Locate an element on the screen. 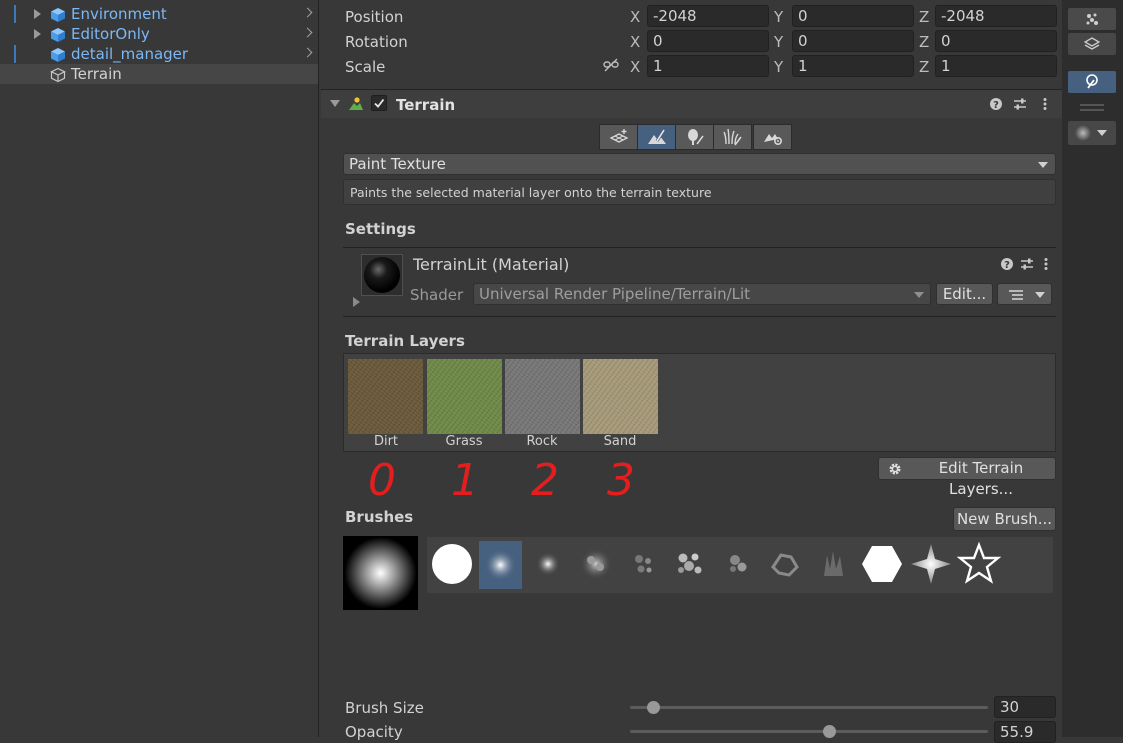  material-preview is located at coordinates (382, 275).